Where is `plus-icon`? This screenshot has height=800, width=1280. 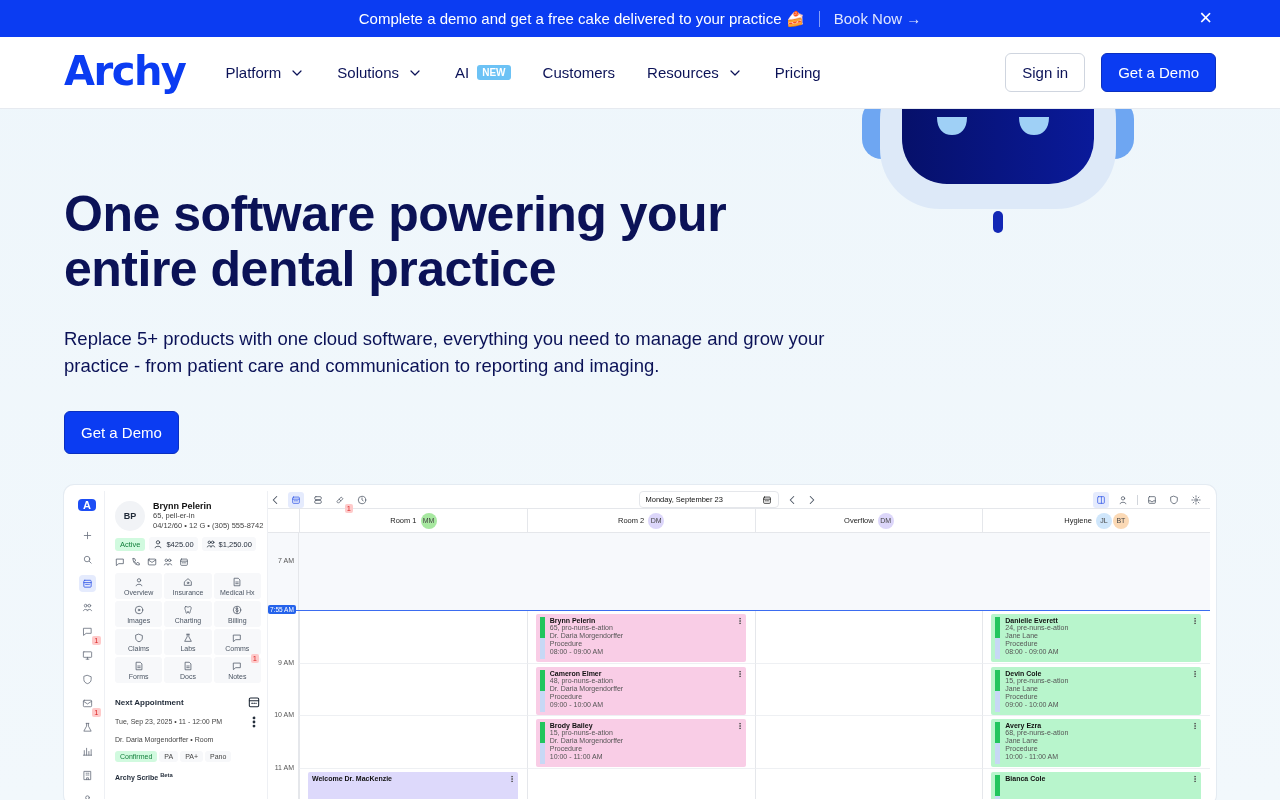
plus-icon is located at coordinates (87, 535).